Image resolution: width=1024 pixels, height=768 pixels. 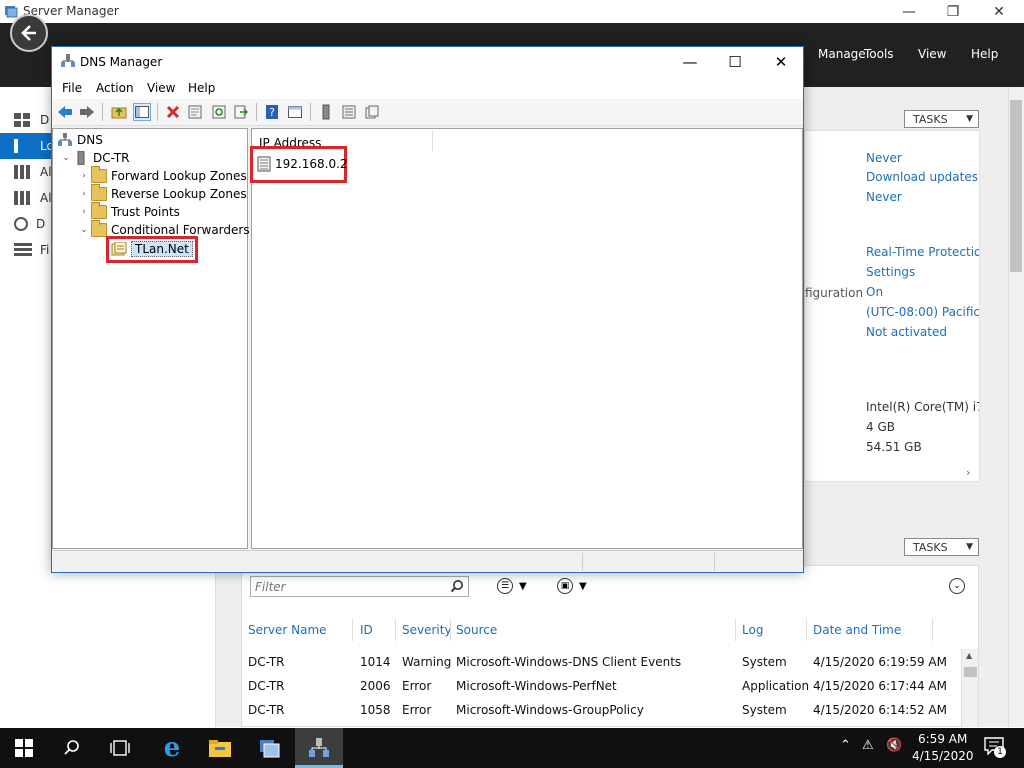 What do you see at coordinates (909, 11) in the screenshot?
I see `minimize-icon: —` at bounding box center [909, 11].